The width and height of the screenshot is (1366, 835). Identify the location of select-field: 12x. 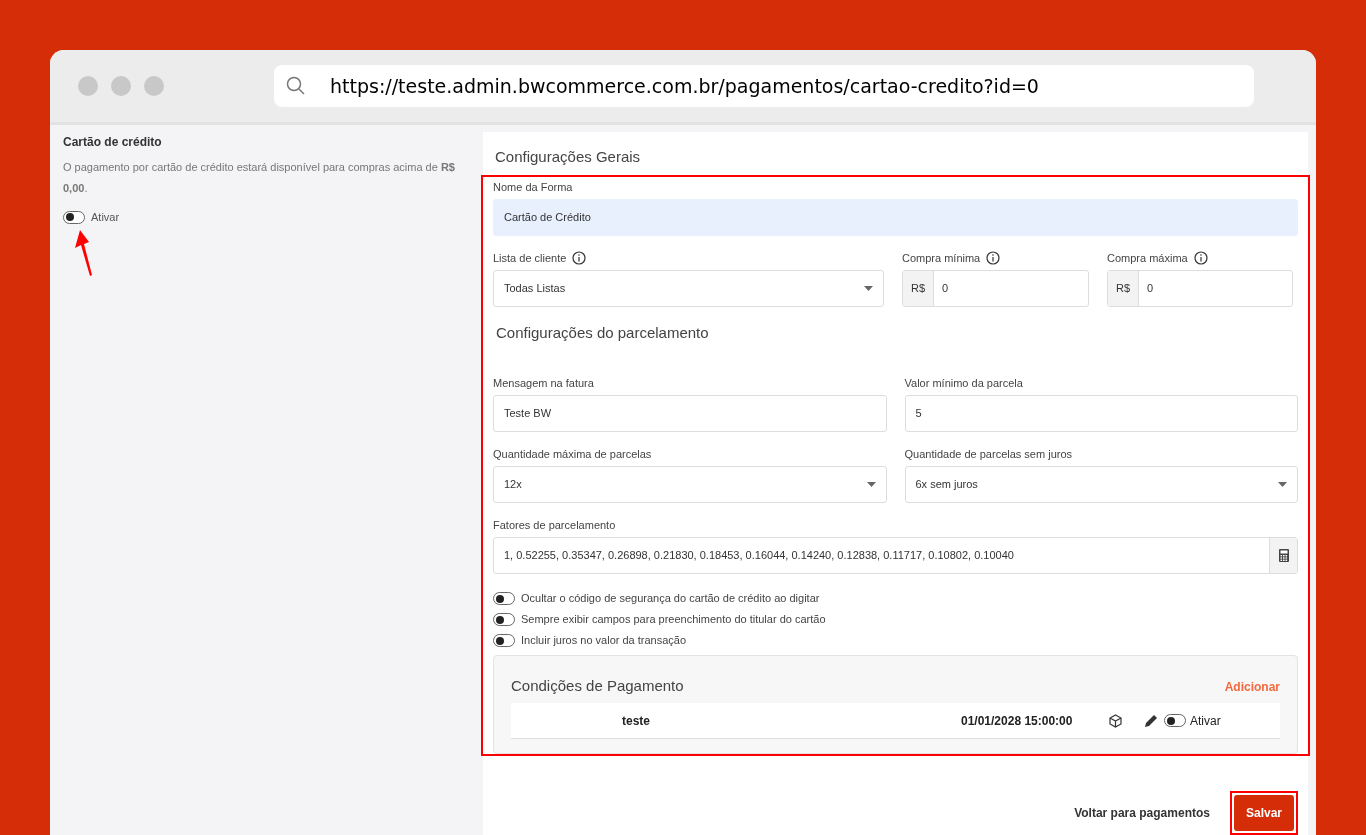
(690, 484).